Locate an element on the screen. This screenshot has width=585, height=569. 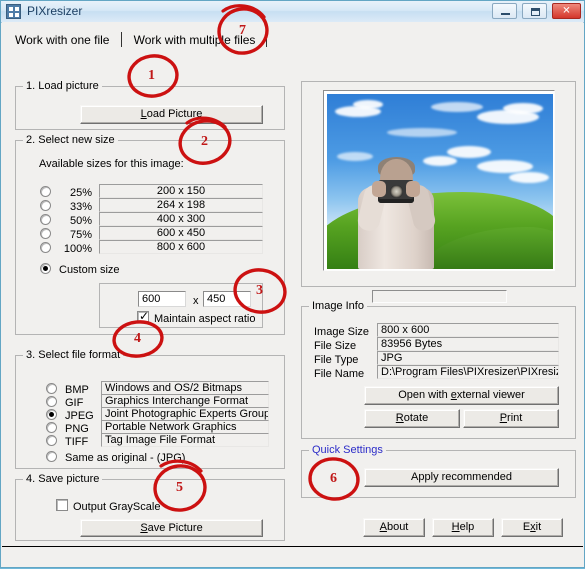
group-save-picture-caption: 4. Save picture is located at coordinates (63, 479).